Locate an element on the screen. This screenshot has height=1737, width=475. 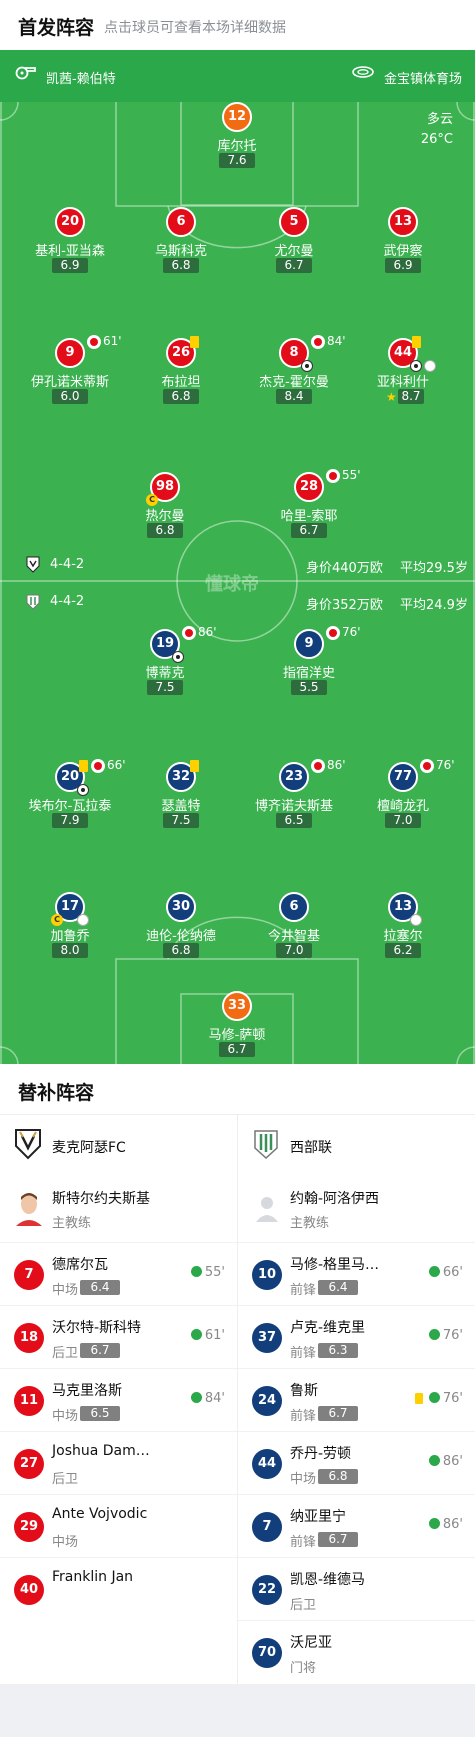
jersey-number: 9 is located at coordinates (309, 644).